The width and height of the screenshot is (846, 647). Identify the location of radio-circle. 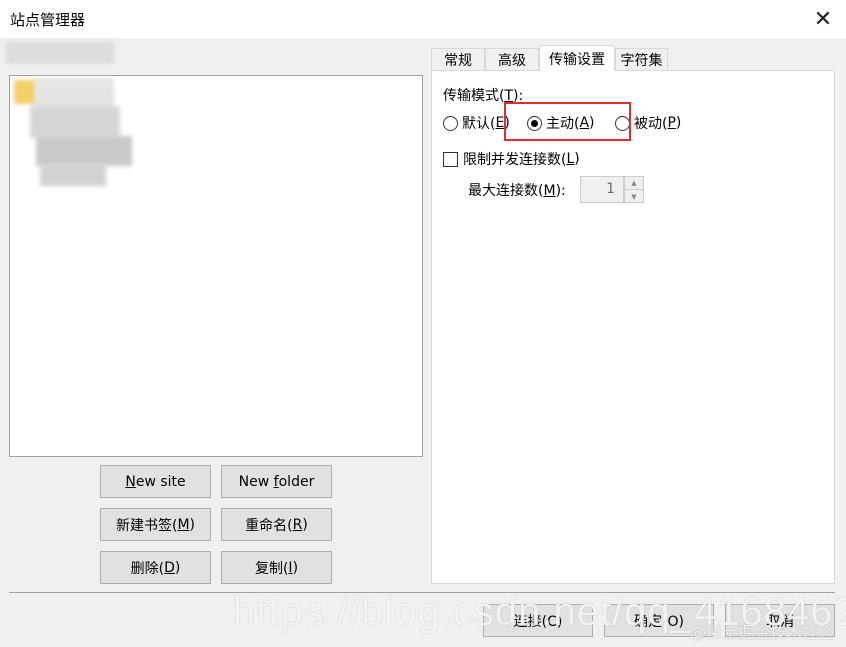
(450, 123).